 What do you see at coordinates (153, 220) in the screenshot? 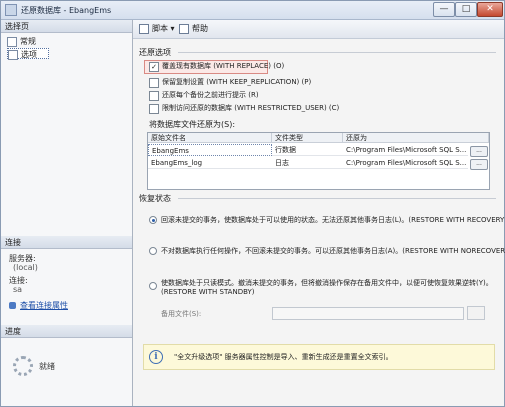
I see `restore-with-recovery-radio` at bounding box center [153, 220].